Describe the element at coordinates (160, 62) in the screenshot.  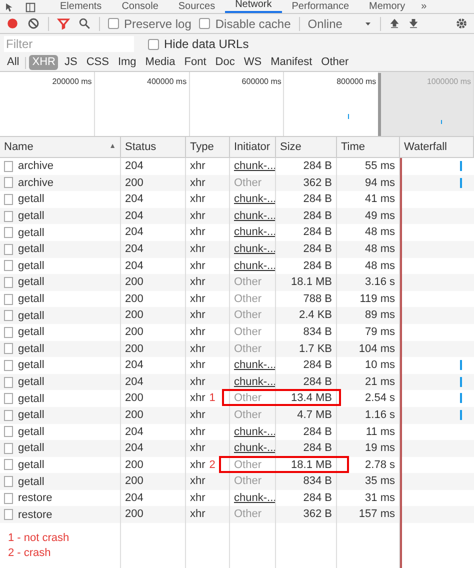
I see `type-filter-chip: Media` at that location.